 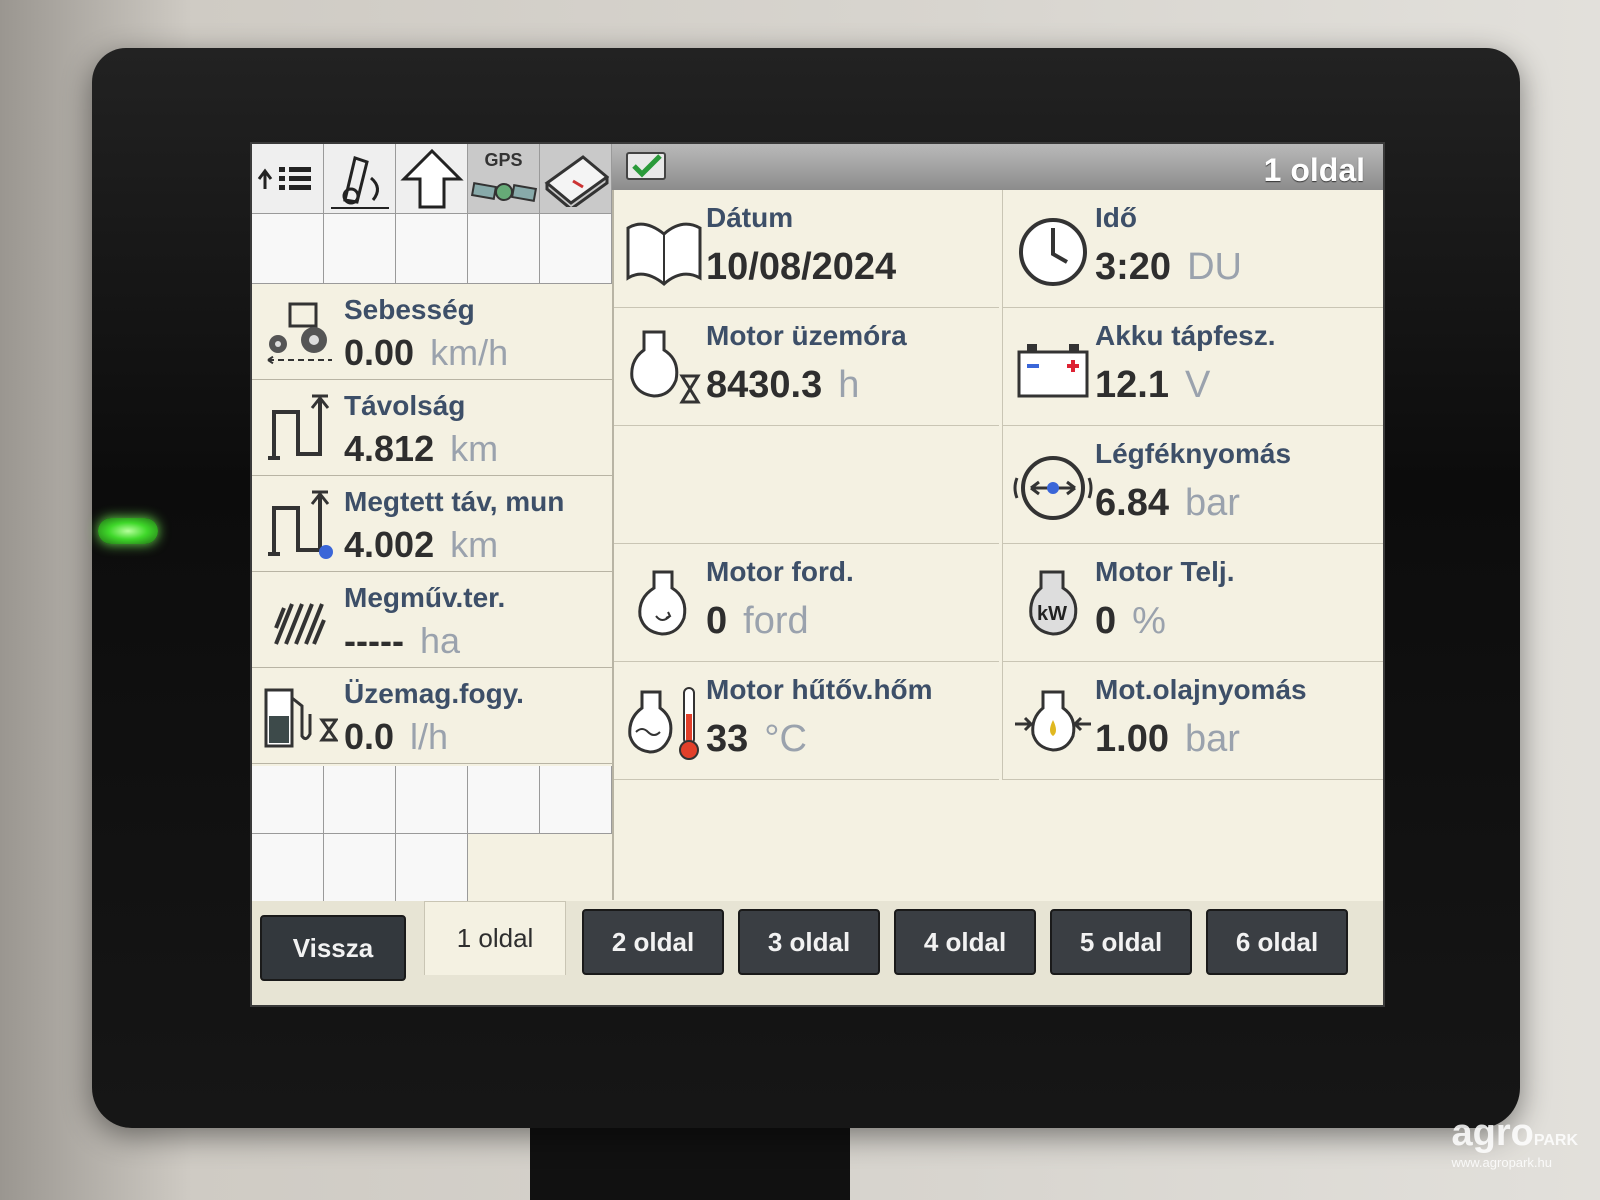 I want to click on work-distance-icon, so click(x=300, y=524).